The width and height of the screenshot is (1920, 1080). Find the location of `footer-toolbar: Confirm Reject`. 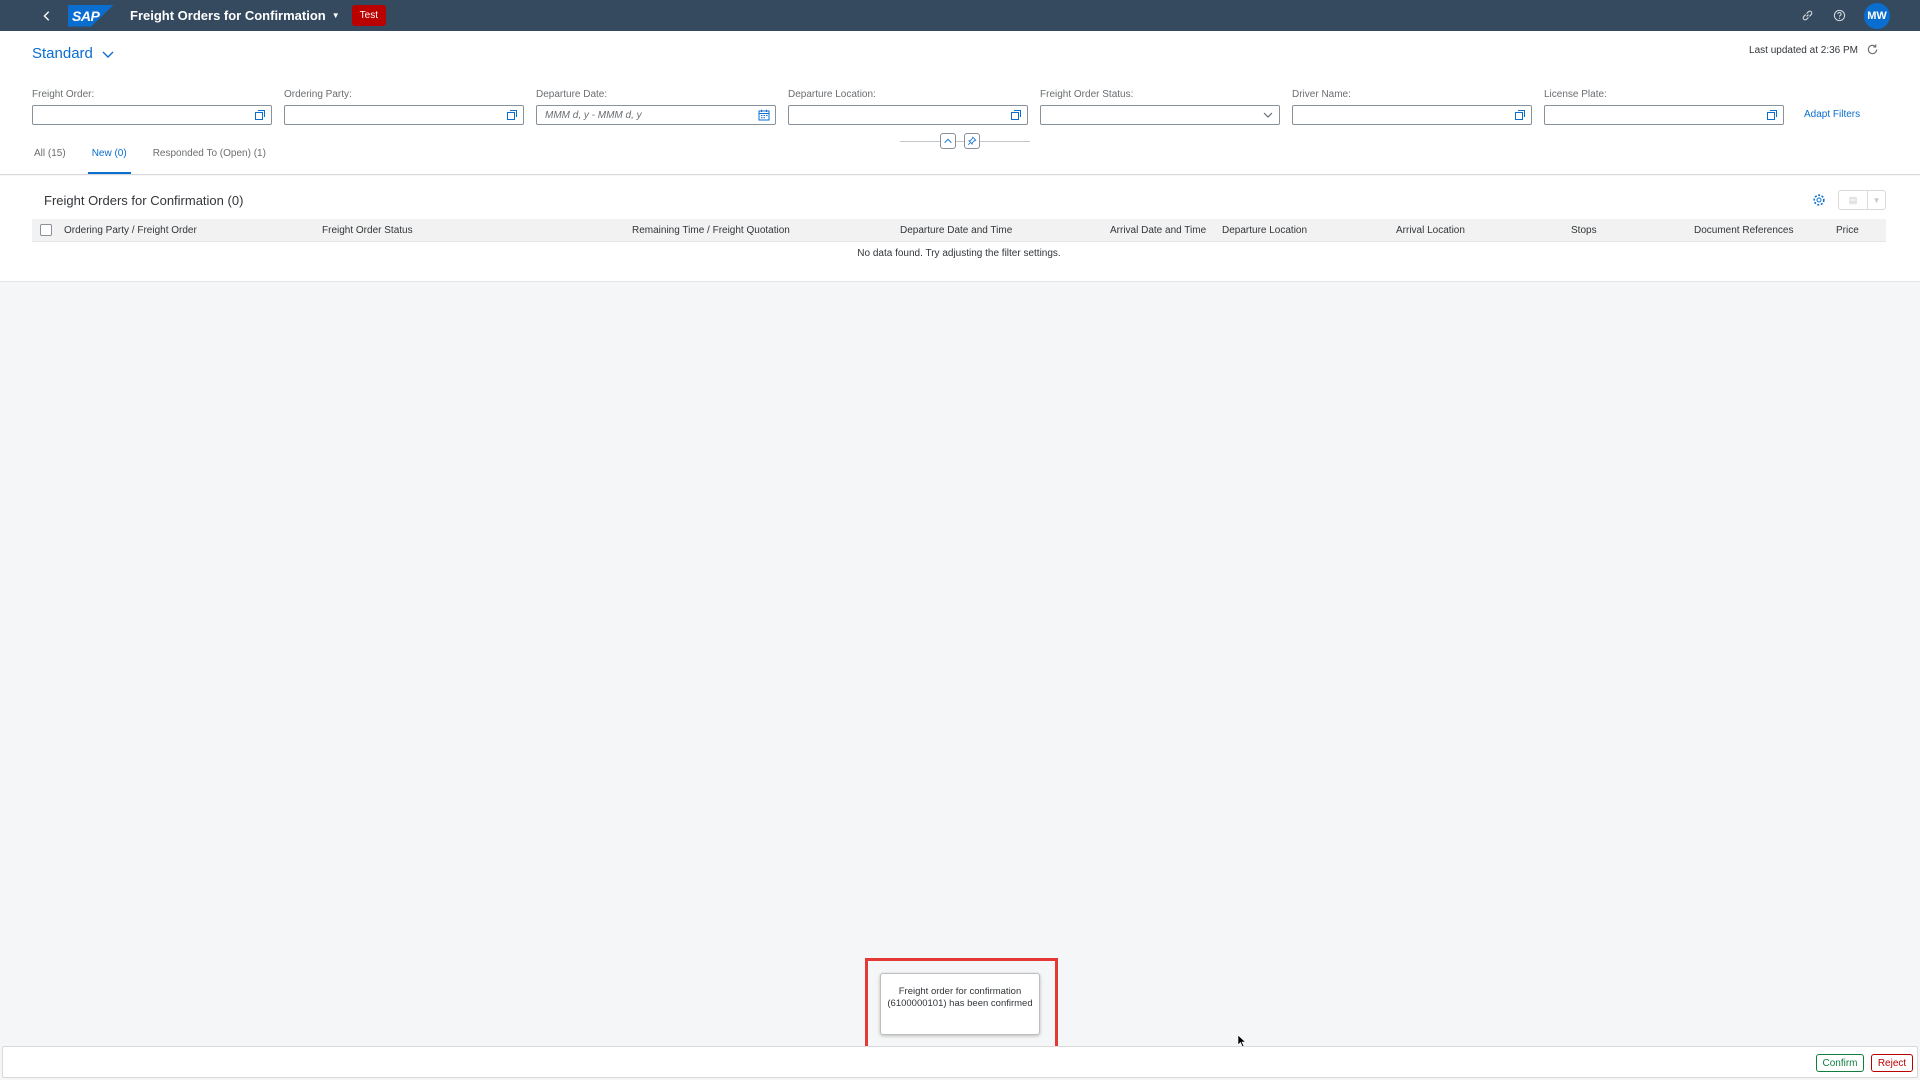

footer-toolbar: Confirm Reject is located at coordinates (960, 1062).